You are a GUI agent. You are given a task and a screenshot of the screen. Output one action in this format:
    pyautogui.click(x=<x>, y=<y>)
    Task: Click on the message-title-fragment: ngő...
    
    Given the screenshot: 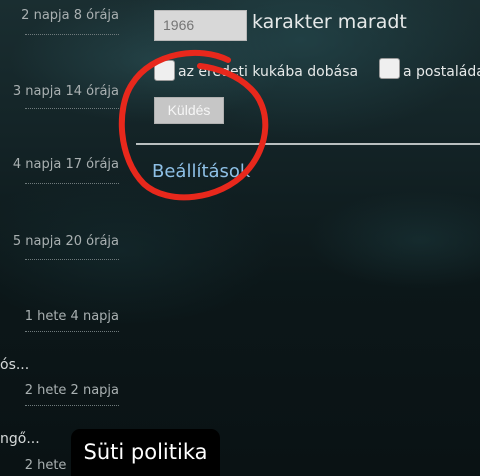 What is the action you would take?
    pyautogui.click(x=20, y=439)
    